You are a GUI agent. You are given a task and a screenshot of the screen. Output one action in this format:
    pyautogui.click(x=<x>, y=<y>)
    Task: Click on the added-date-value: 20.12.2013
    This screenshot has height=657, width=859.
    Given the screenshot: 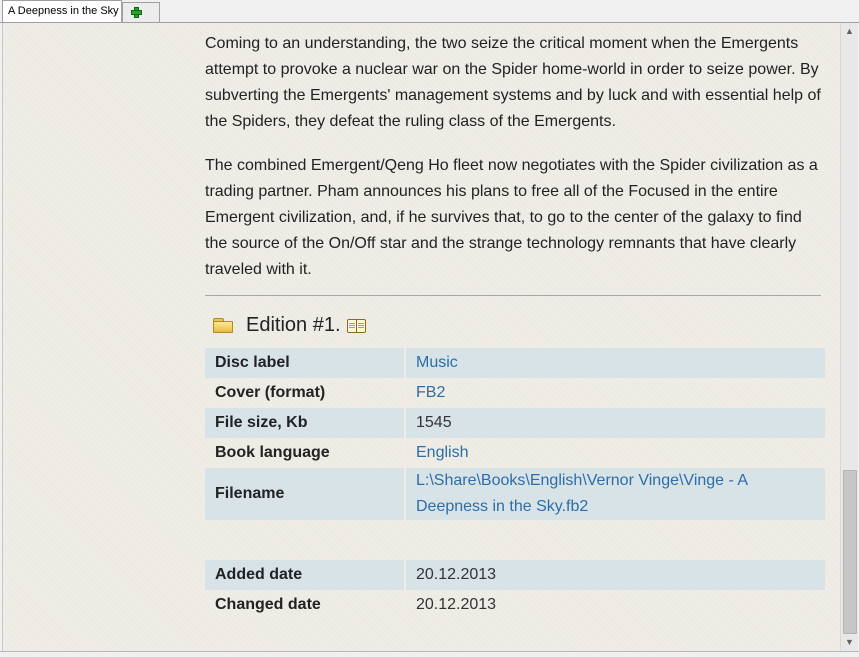 What is the action you would take?
    pyautogui.click(x=615, y=575)
    